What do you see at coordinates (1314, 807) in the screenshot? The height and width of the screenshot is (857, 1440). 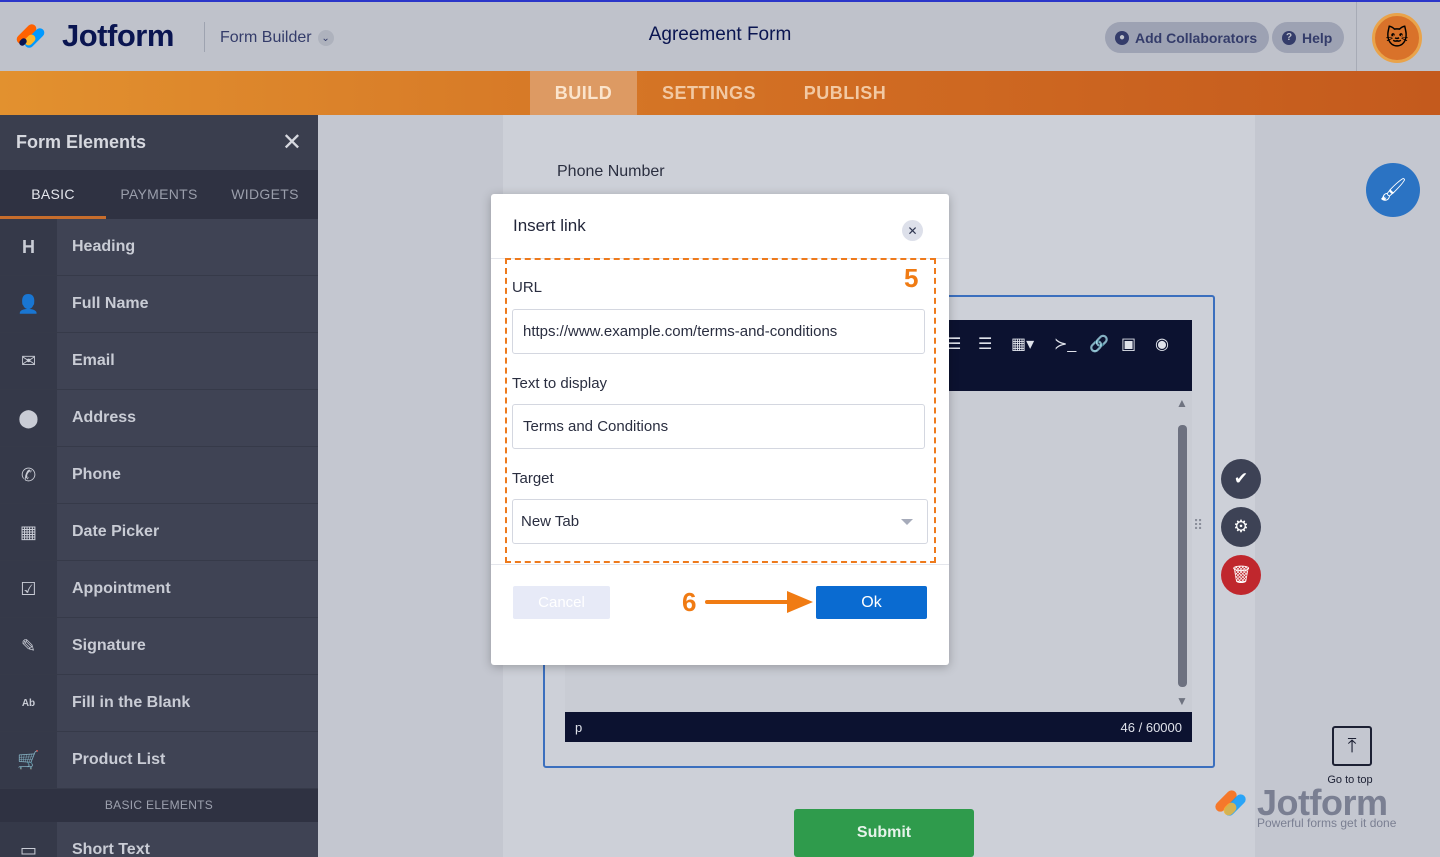 I see `jotform-watermark: Jotform Powerful forms get it done` at bounding box center [1314, 807].